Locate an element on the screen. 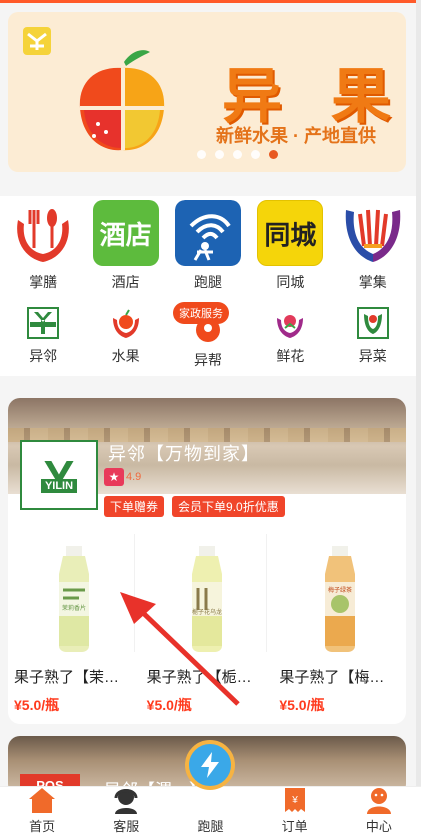 Image resolution: width=421 pixels, height=837 pixels. category-label: 异帮 is located at coordinates (207, 360).